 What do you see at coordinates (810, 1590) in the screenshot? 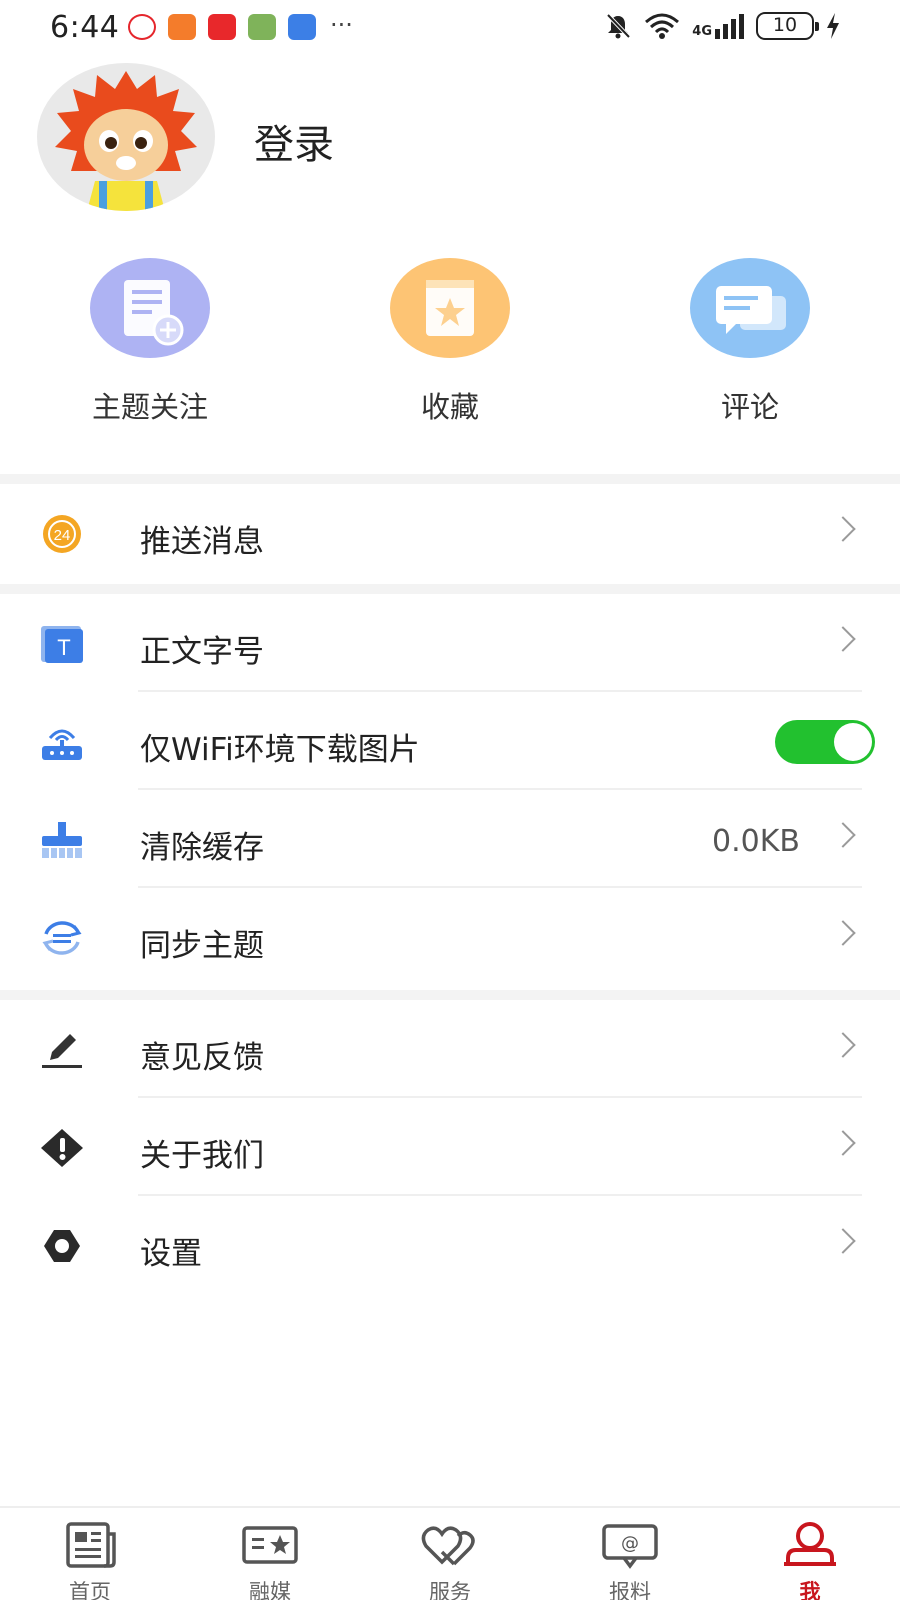
I see `nav-label: 我` at bounding box center [810, 1590].